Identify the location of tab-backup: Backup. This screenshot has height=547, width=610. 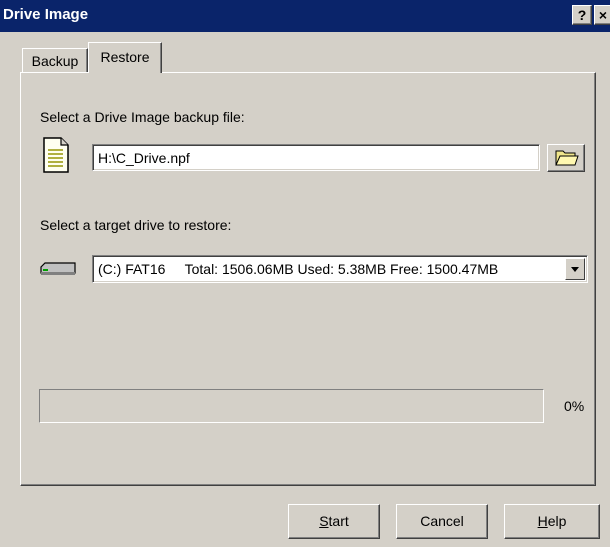
(55, 60).